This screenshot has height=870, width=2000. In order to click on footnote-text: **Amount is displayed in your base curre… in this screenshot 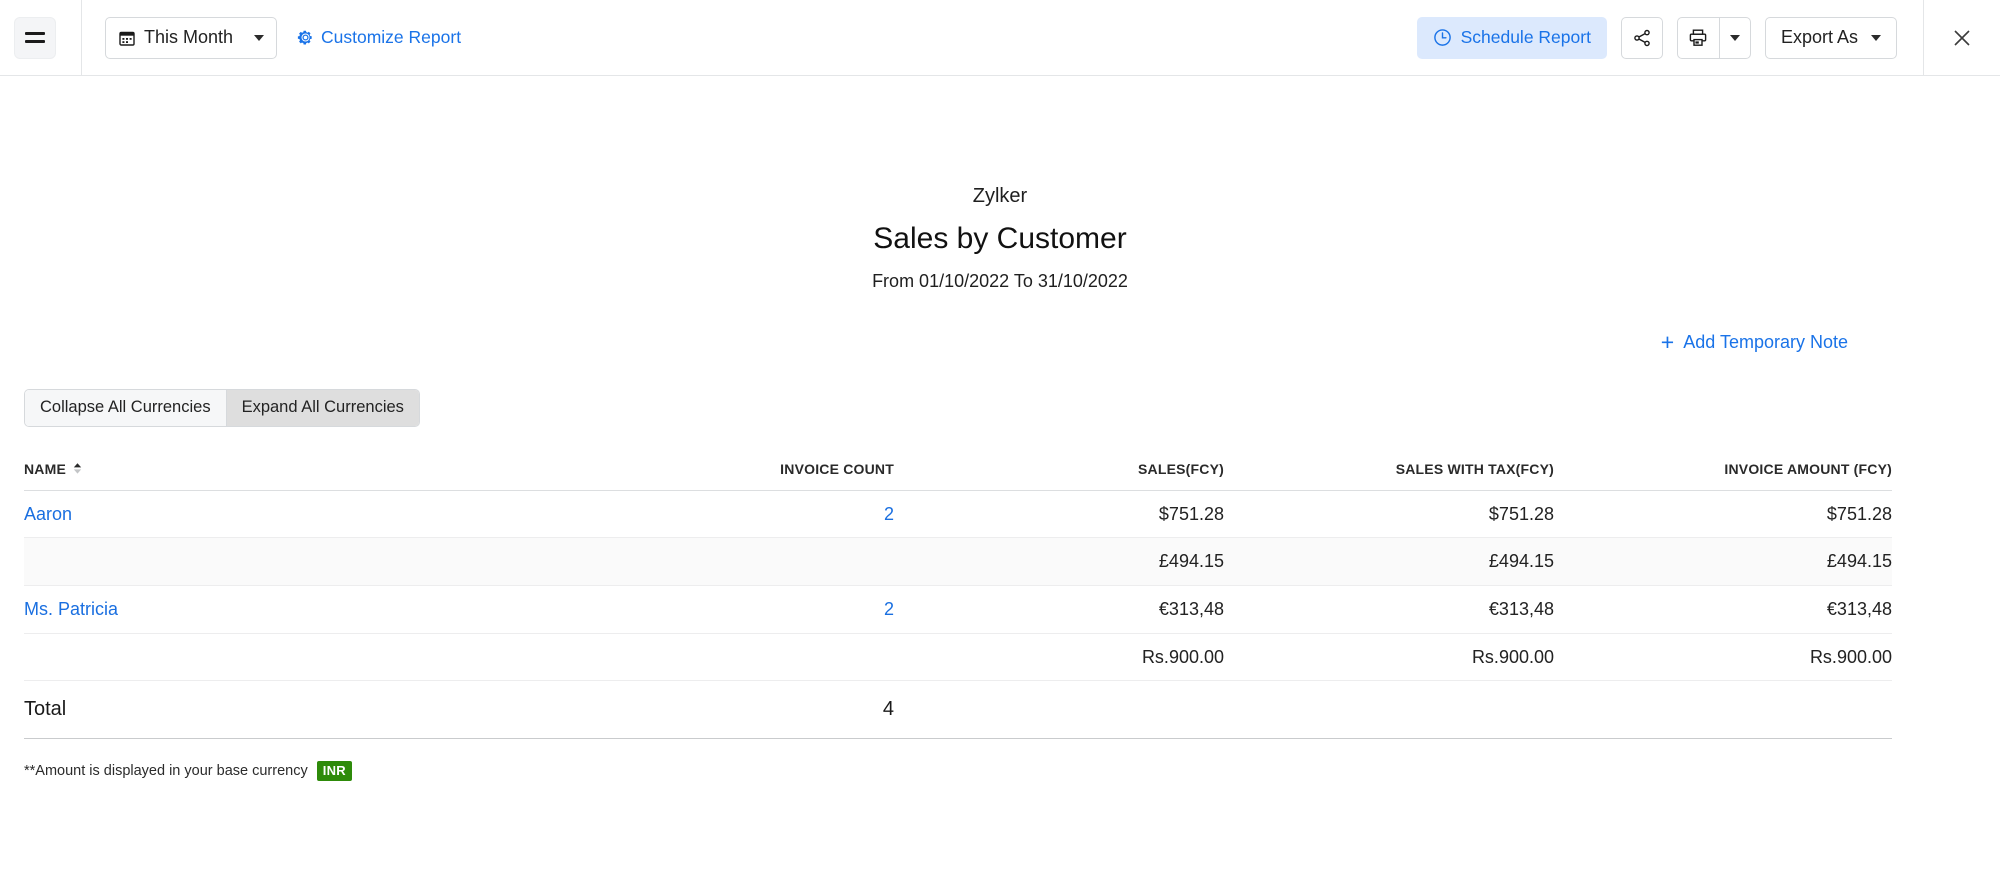, I will do `click(166, 771)`.